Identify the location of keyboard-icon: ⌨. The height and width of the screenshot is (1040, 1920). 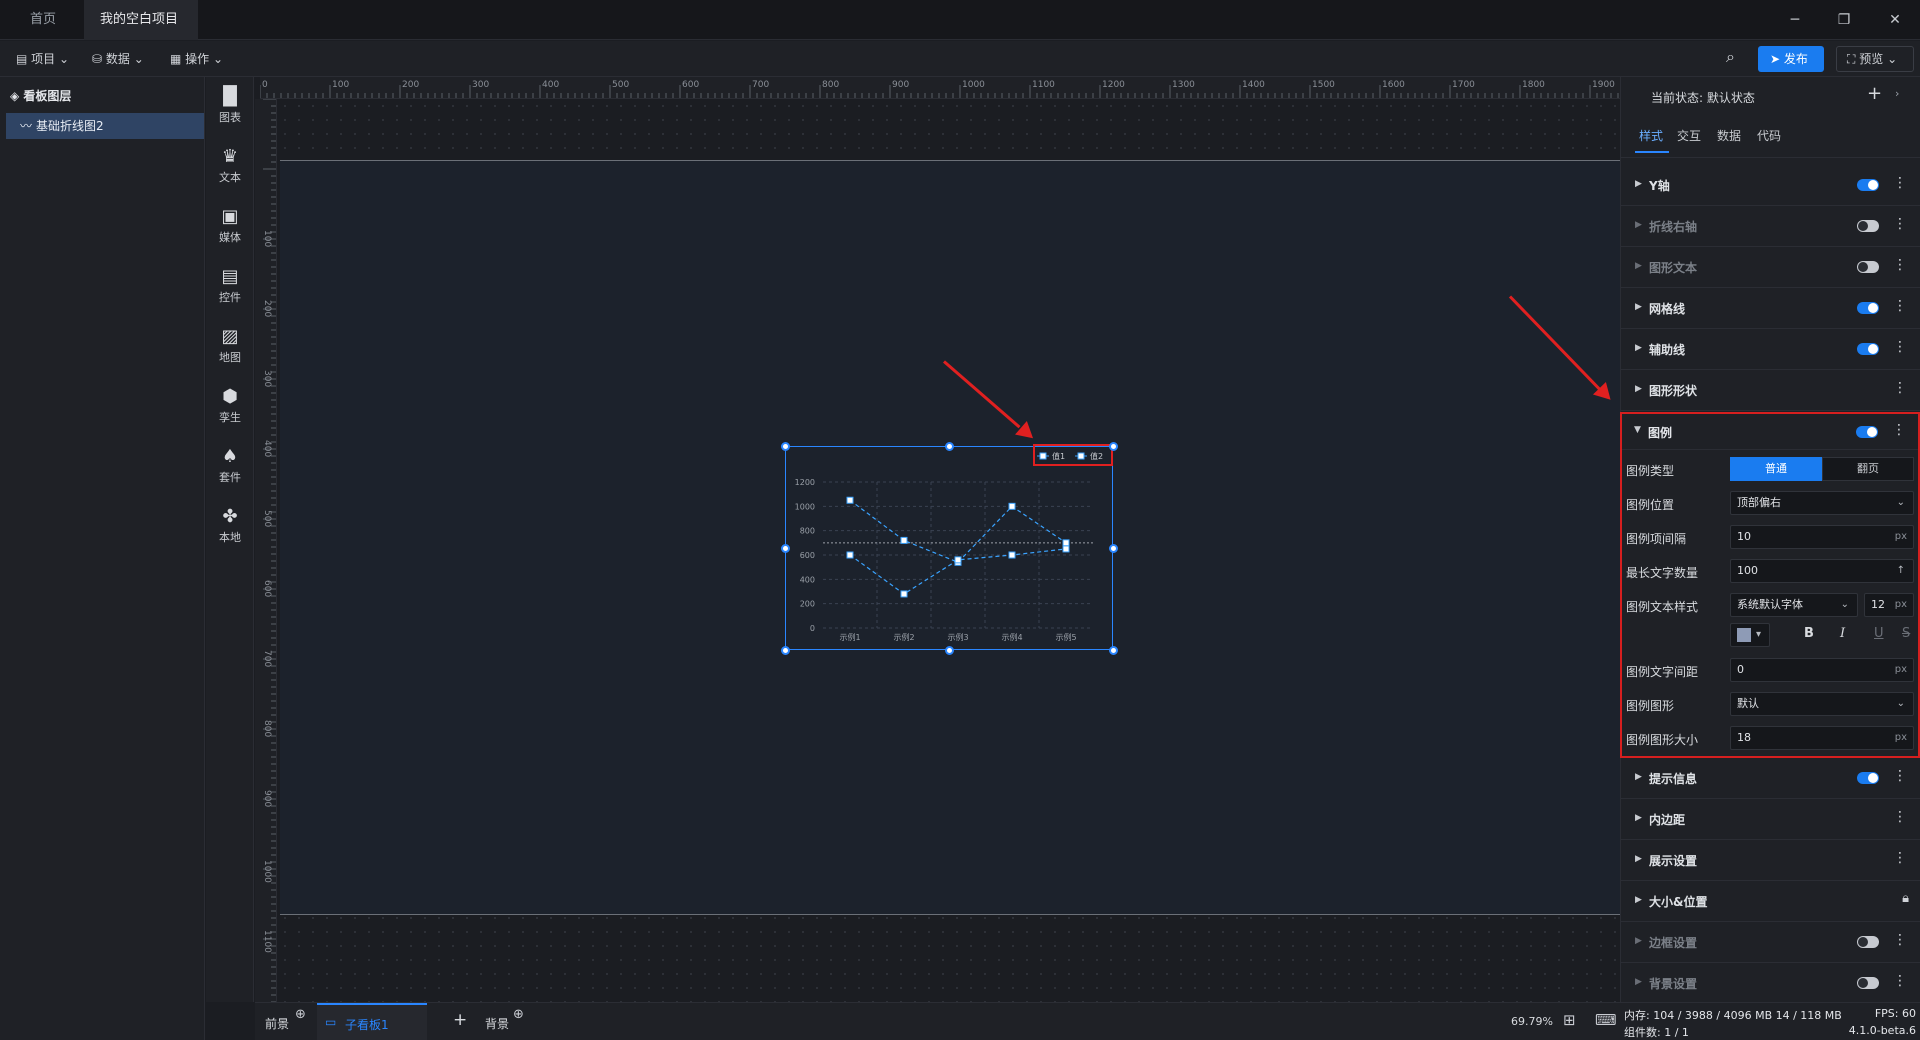
(1606, 1020).